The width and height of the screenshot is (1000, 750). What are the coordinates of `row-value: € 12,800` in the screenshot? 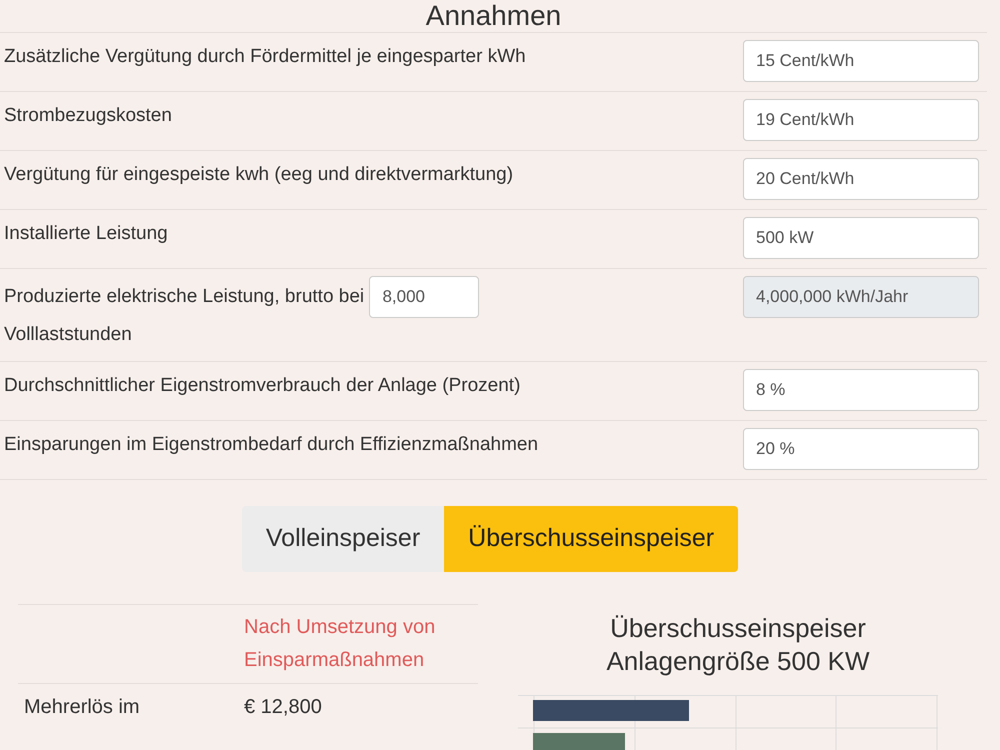 It's located at (283, 707).